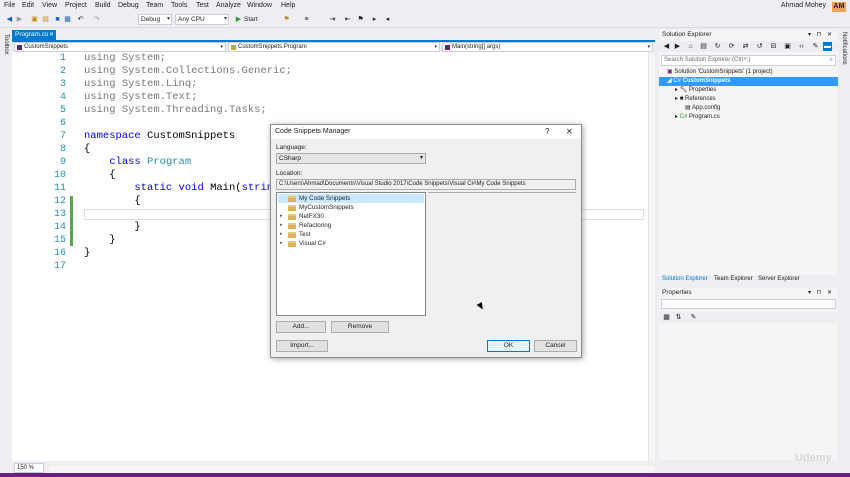 The image size is (850, 477). I want to click on indent-icon: ⇥, so click(332, 19).